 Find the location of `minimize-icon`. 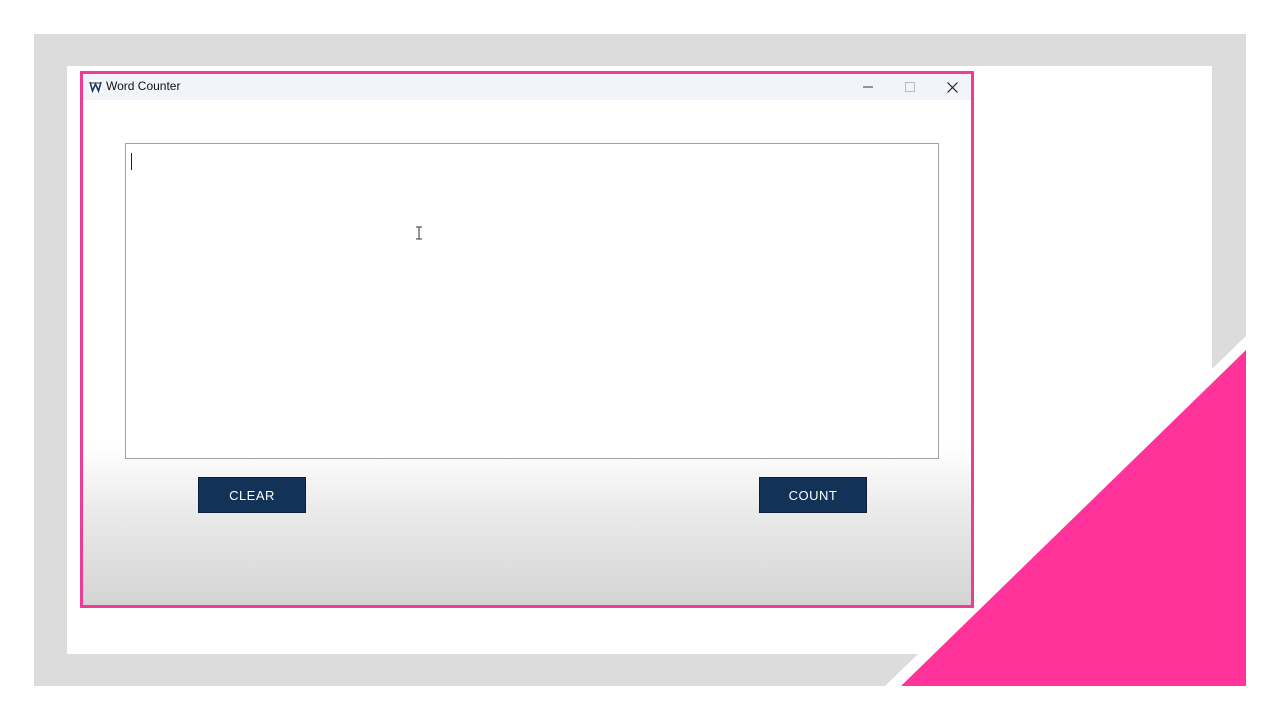

minimize-icon is located at coordinates (868, 87).